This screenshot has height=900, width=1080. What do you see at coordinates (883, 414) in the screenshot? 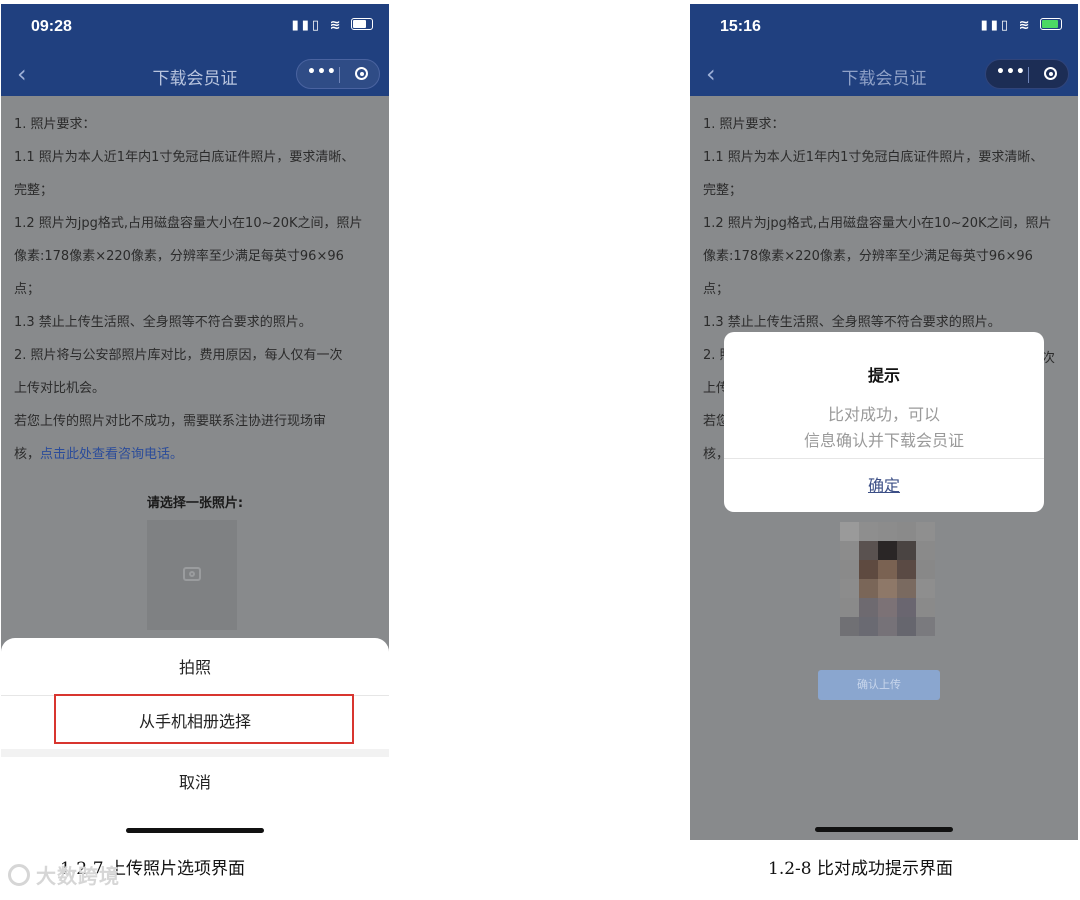
I see `dialog-message-line: 比对成功，可以` at bounding box center [883, 414].